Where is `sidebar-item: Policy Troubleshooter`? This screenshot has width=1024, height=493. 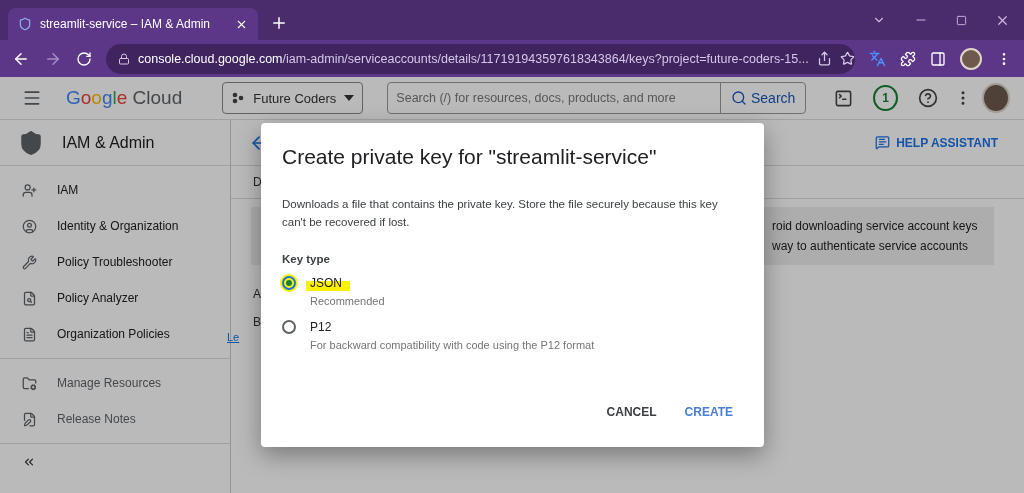
sidebar-item: Policy Troubleshooter is located at coordinates (115, 262).